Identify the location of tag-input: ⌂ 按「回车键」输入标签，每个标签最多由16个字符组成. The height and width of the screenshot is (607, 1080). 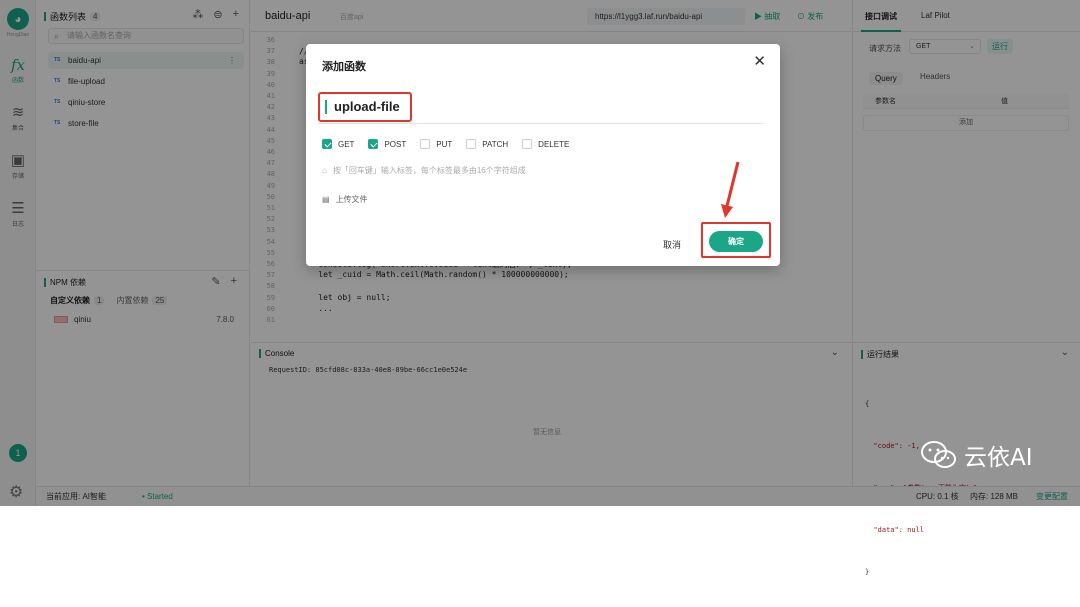
(424, 170).